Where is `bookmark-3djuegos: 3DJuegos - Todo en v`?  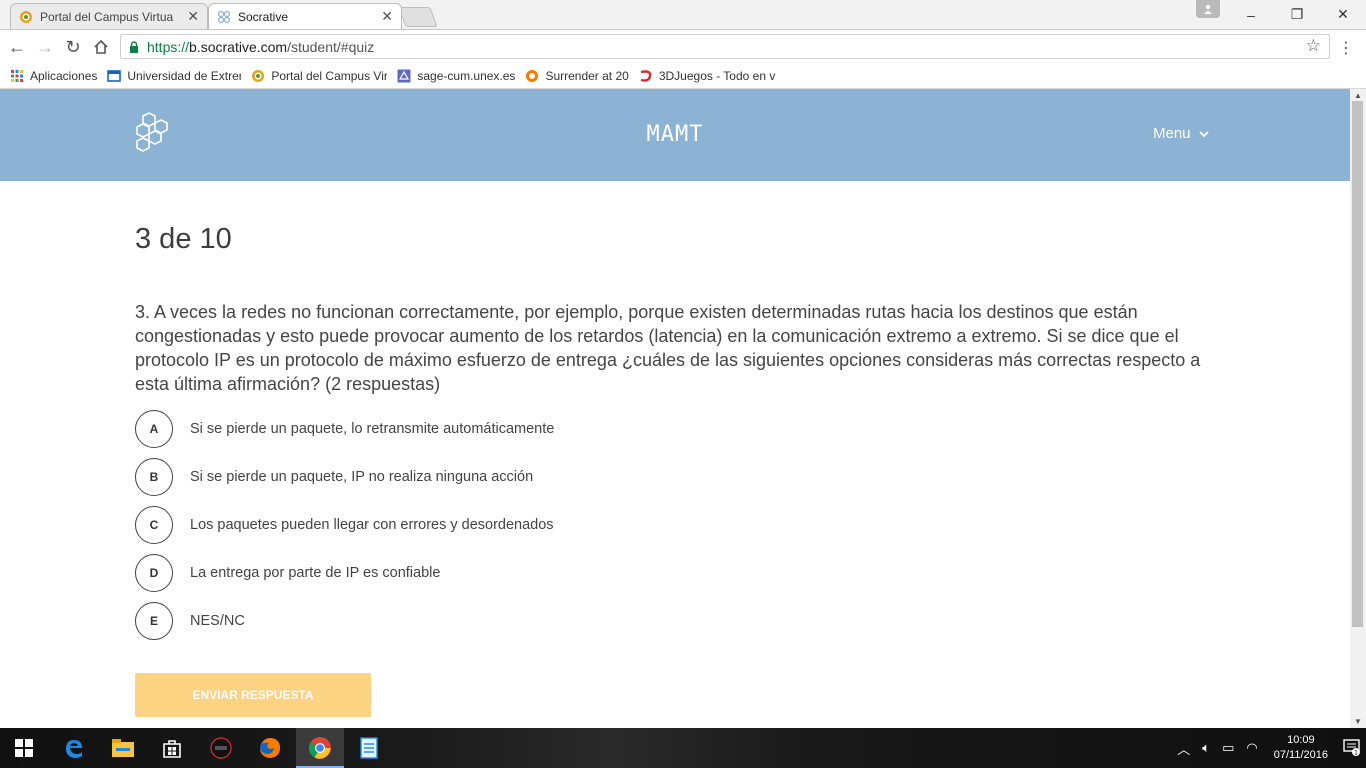 bookmark-3djuegos: 3DJuegos - Todo en v is located at coordinates (708, 76).